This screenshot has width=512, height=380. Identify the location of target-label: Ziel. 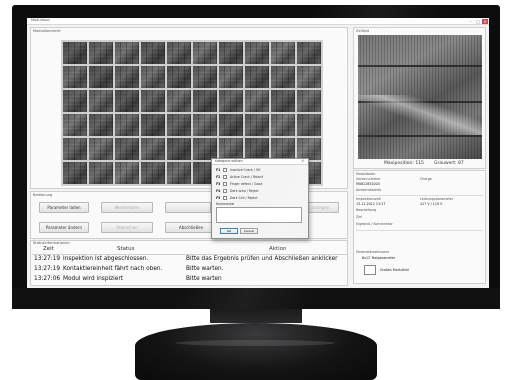
(359, 217).